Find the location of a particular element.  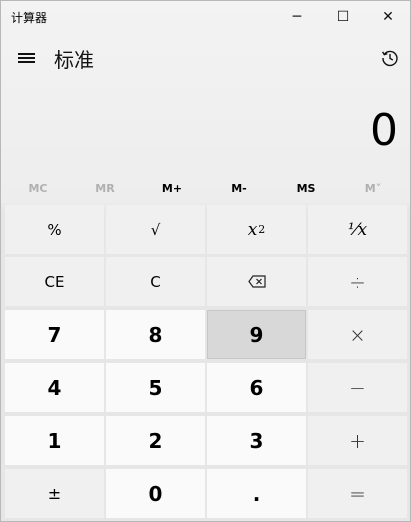

memory-bar: MC MR M+ M- MS M˅ is located at coordinates (205, 189).